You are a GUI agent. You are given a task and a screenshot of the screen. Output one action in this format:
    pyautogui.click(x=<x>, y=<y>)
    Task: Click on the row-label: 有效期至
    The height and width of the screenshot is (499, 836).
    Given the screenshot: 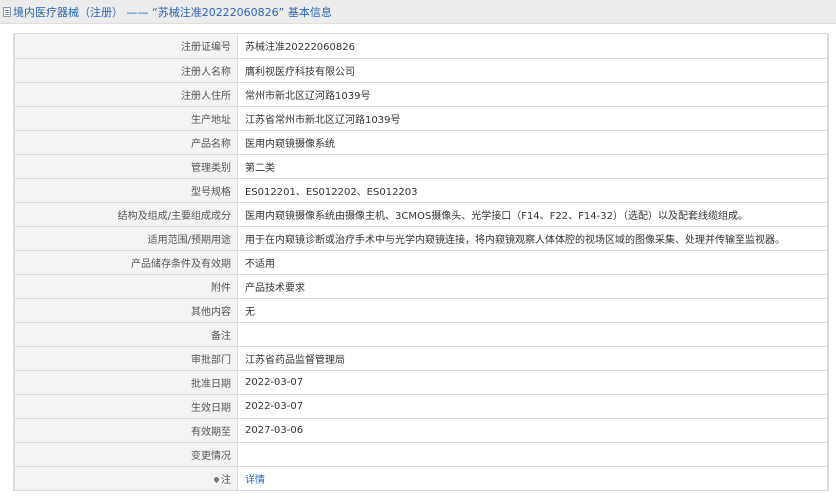 What is the action you would take?
    pyautogui.click(x=126, y=430)
    